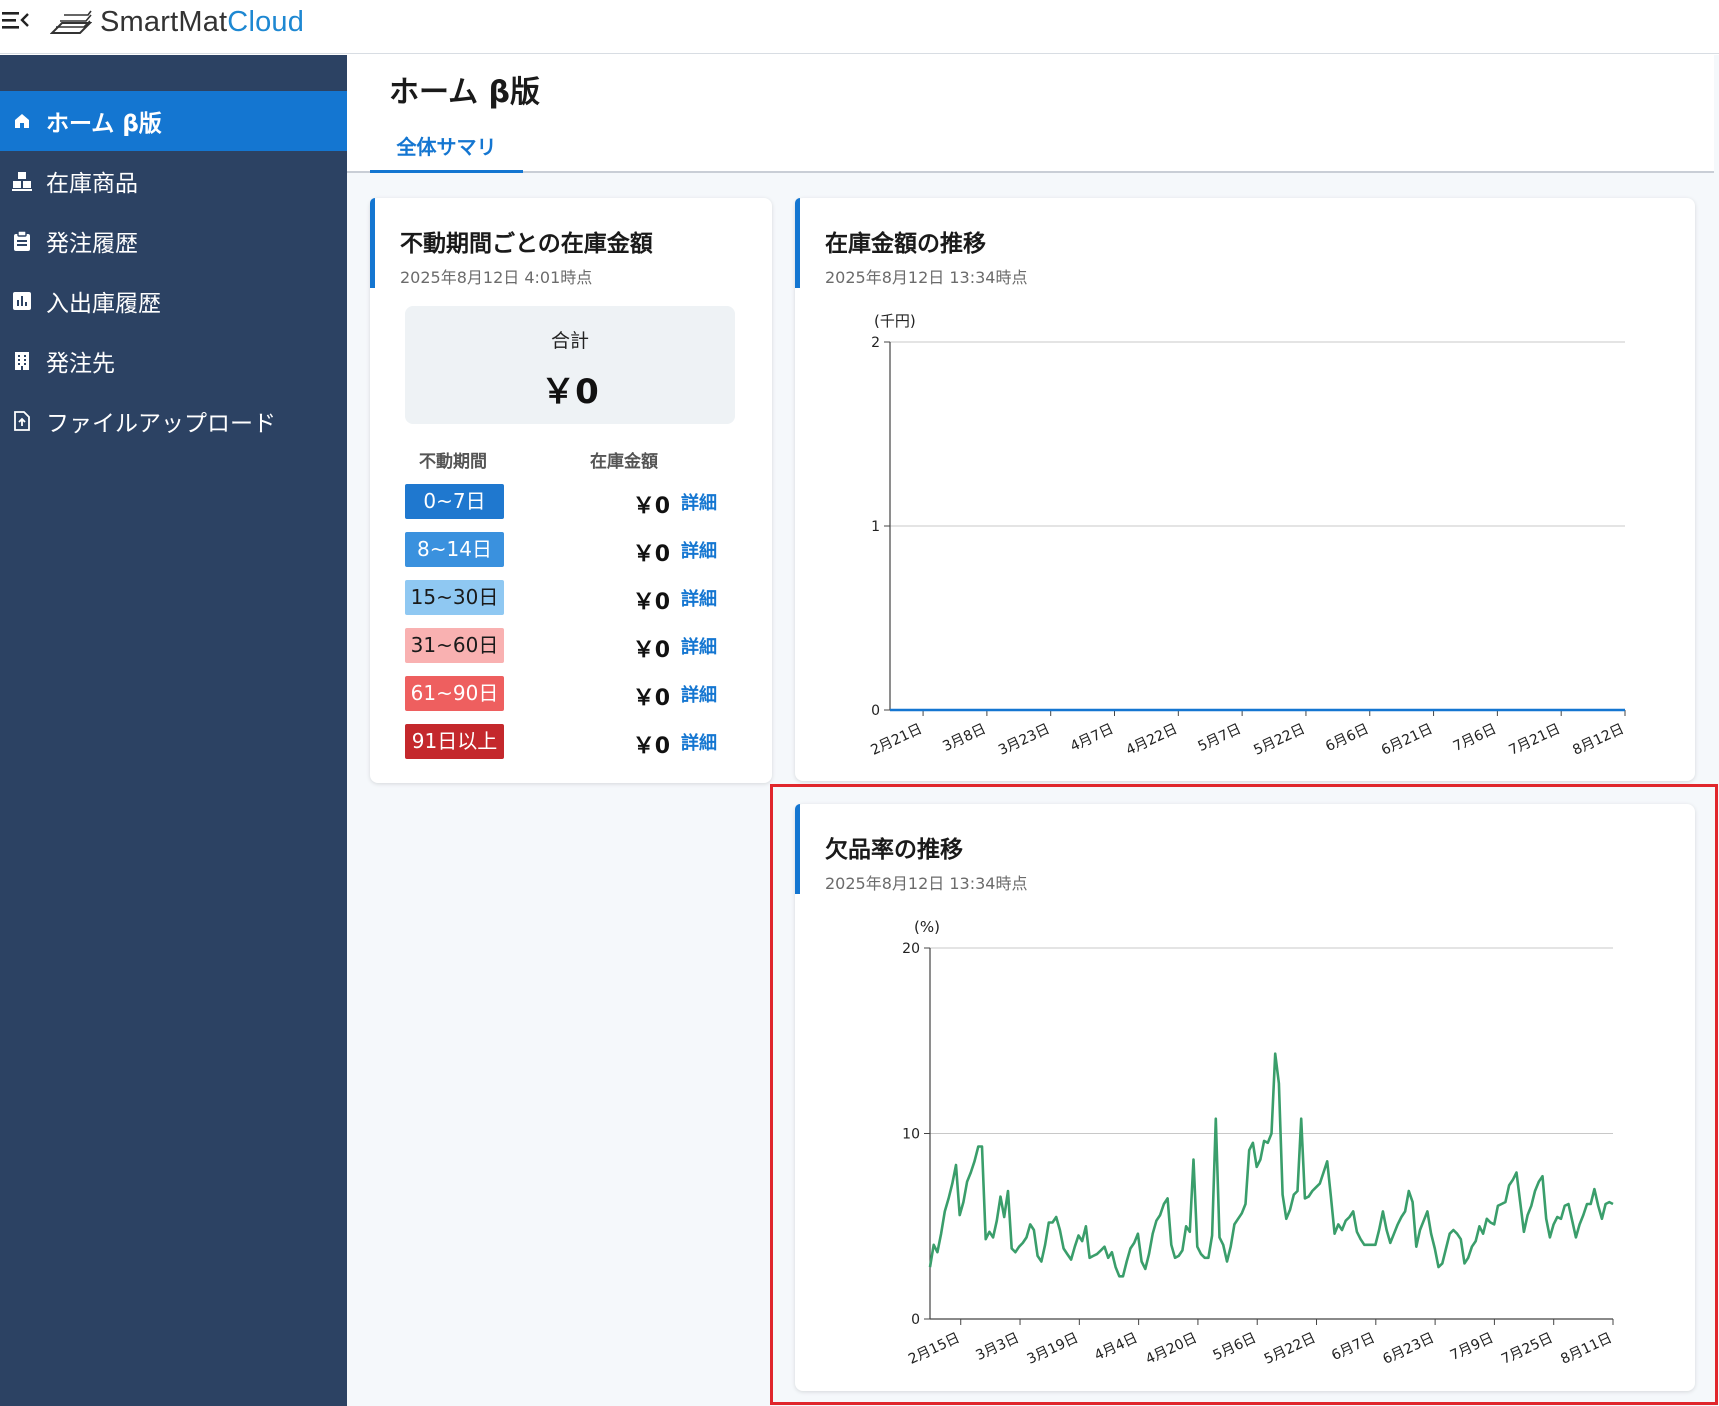 The width and height of the screenshot is (1719, 1406). Describe the element at coordinates (1152, 740) in the screenshot. I see `x-tick-label: 4月22日` at that location.